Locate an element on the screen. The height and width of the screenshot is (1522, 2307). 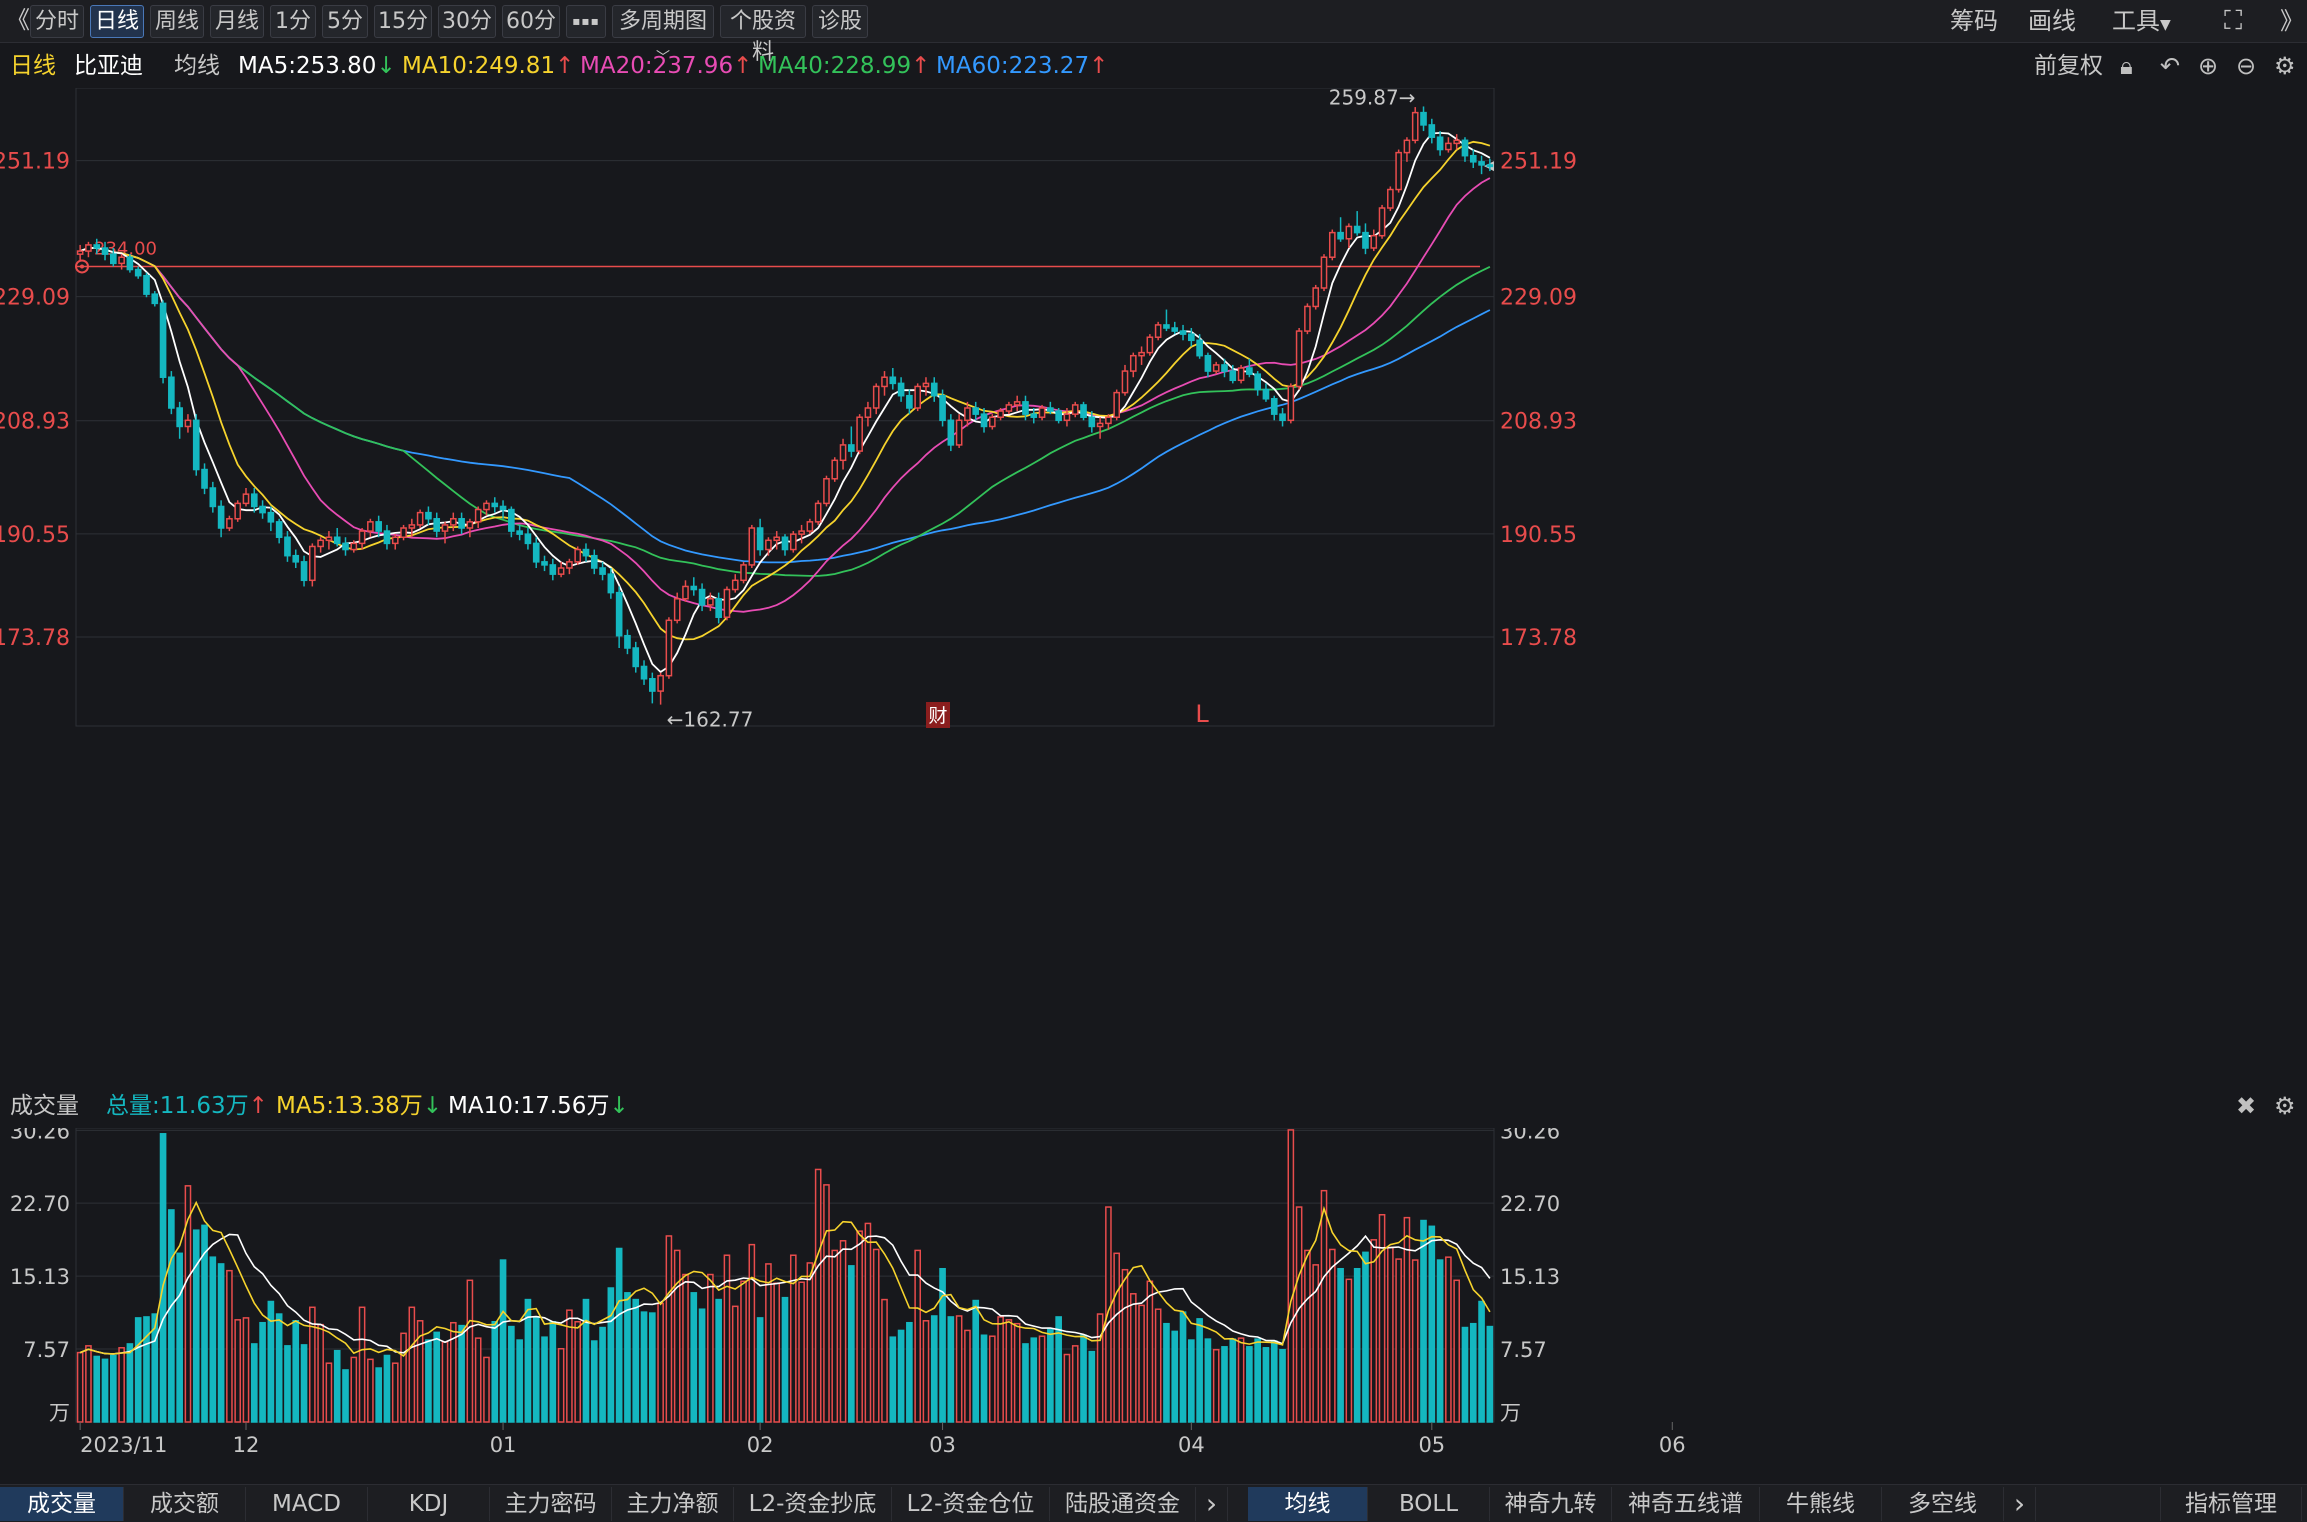
undo-icon: ↶ is located at coordinates (2170, 66).